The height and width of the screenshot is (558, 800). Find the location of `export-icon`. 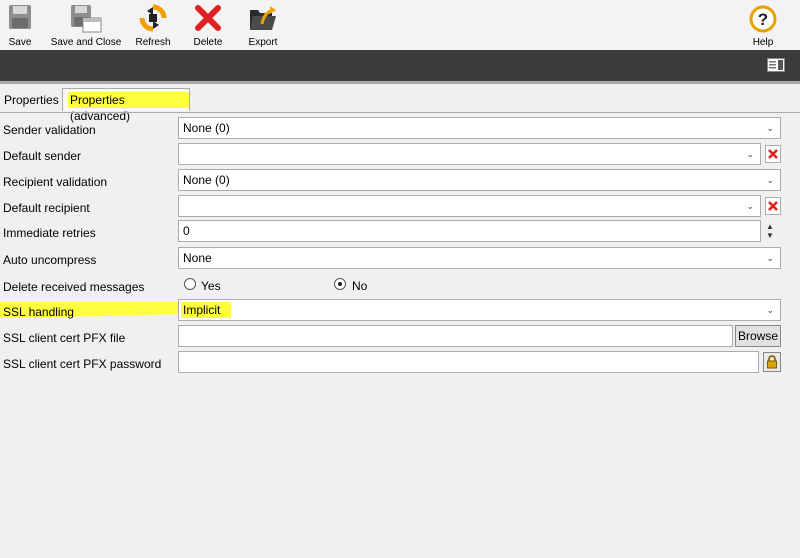

export-icon is located at coordinates (263, 18).